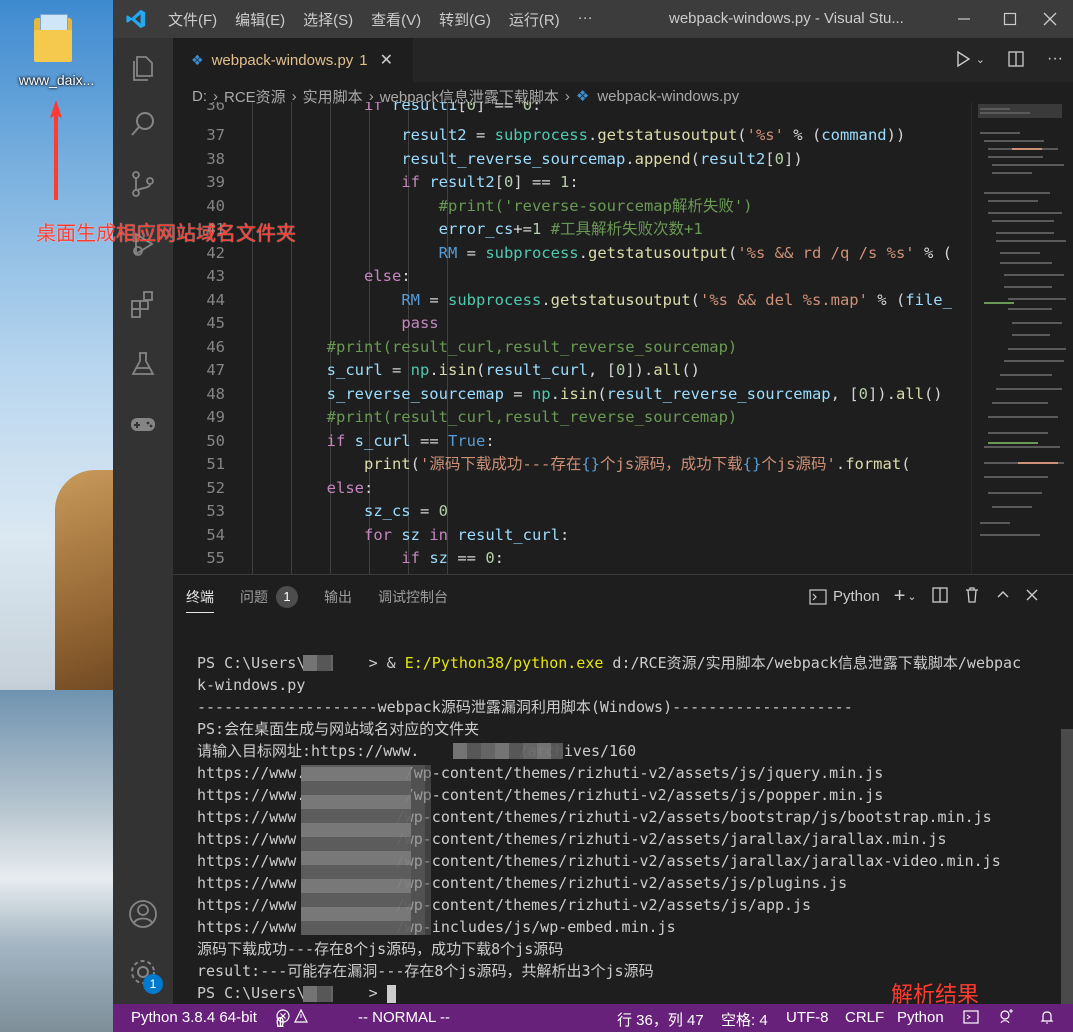 The image size is (1073, 1032). What do you see at coordinates (143, 124) in the screenshot?
I see `search-icon` at bounding box center [143, 124].